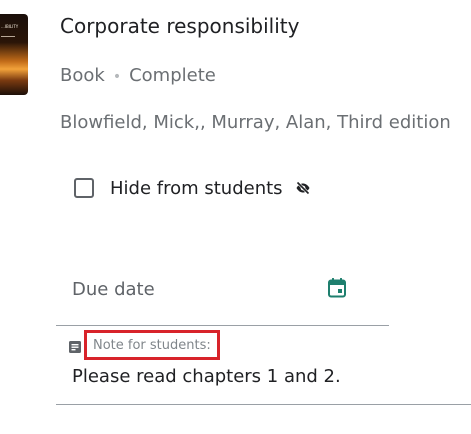 The width and height of the screenshot is (471, 434). I want to click on book-status: Complete, so click(172, 75).